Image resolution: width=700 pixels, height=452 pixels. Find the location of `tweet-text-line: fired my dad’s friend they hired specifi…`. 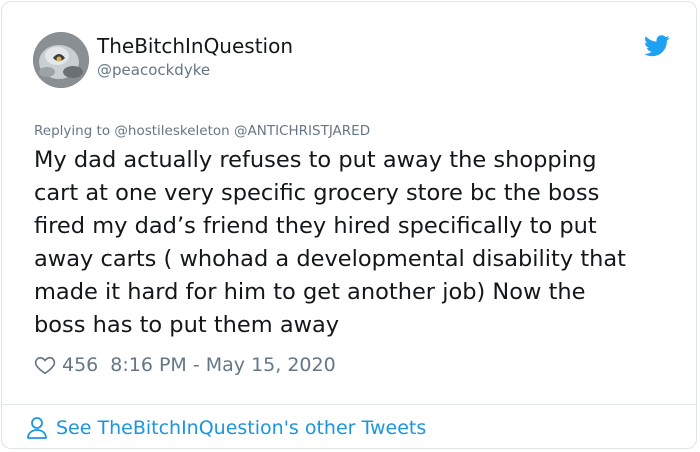

tweet-text-line: fired my dad’s friend they hired specifi… is located at coordinates (315, 226).